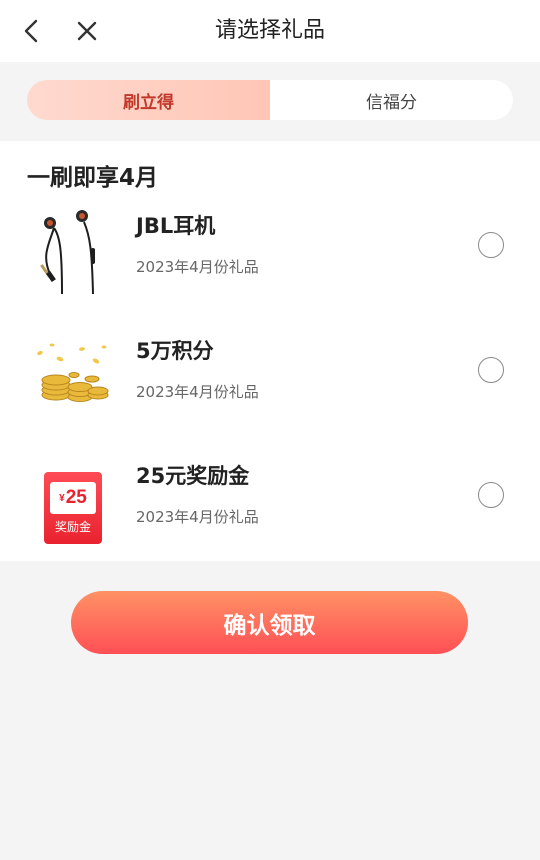  I want to click on gold-coins-image, so click(73, 372).